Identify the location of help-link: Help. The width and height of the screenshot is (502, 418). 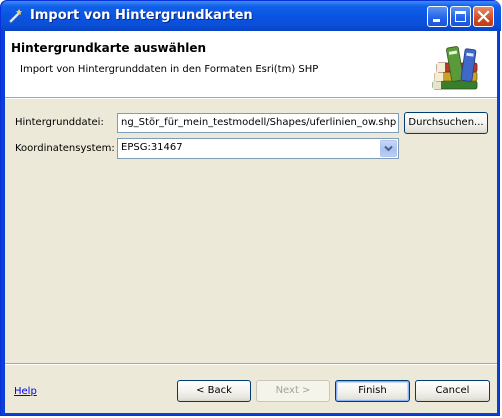
(25, 391).